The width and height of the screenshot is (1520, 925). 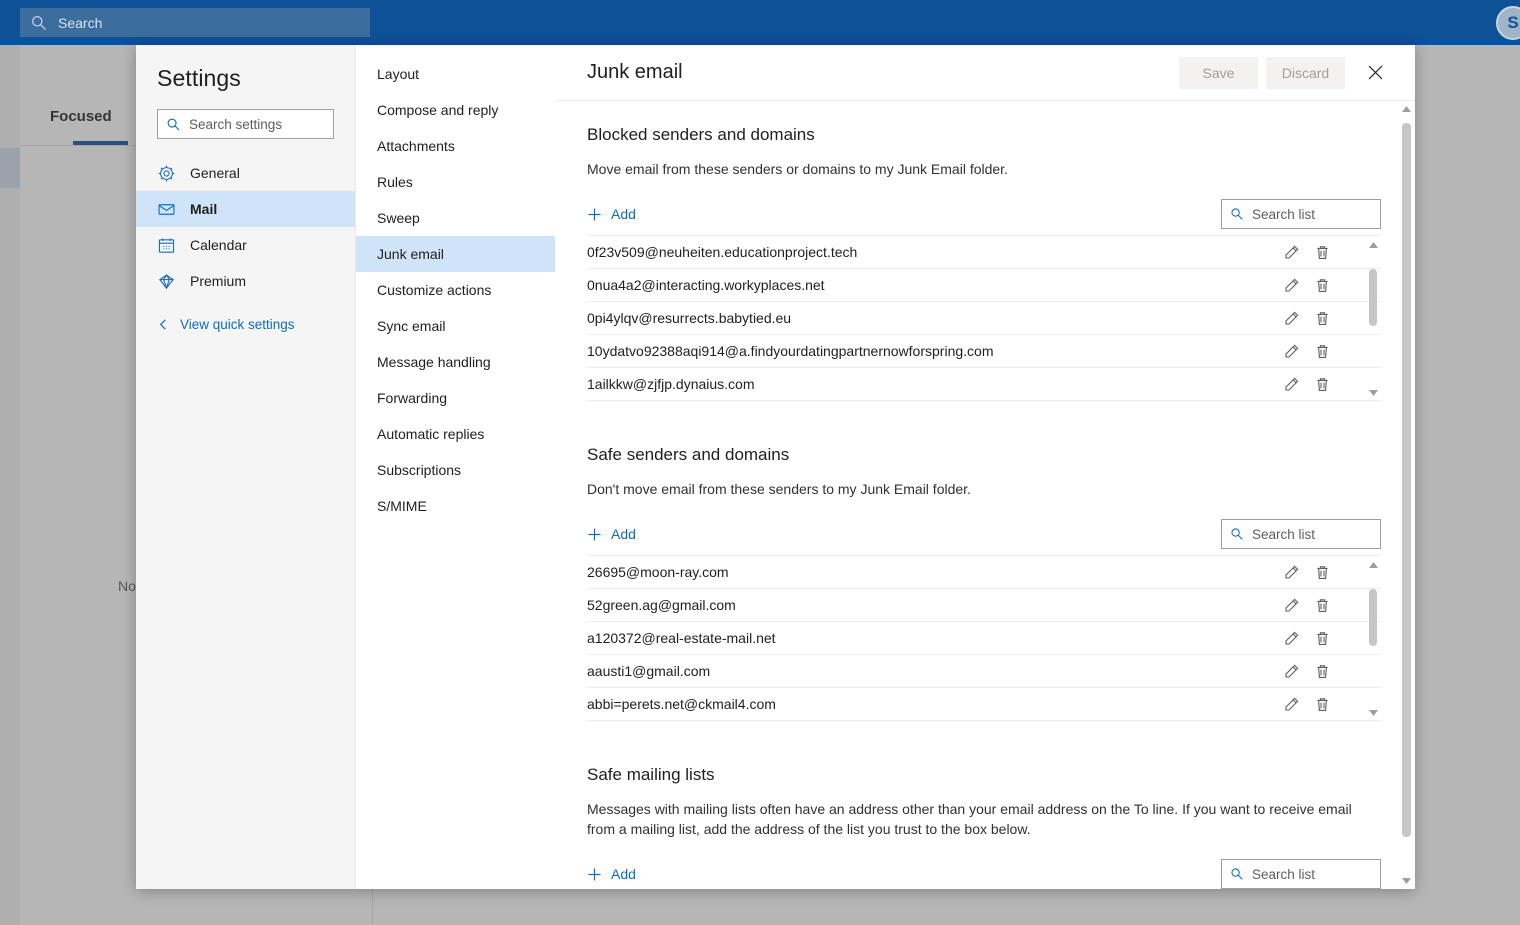 What do you see at coordinates (245, 124) in the screenshot?
I see `settings-search-input: Search settings` at bounding box center [245, 124].